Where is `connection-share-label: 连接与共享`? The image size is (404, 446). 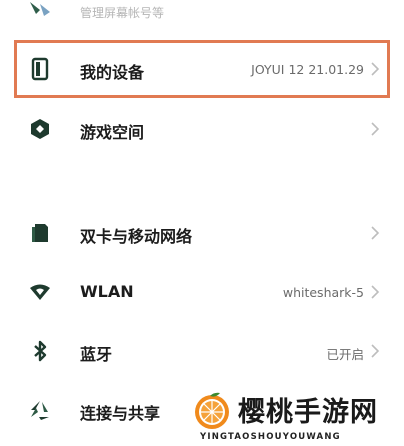 connection-share-label: 连接与共享 is located at coordinates (120, 413).